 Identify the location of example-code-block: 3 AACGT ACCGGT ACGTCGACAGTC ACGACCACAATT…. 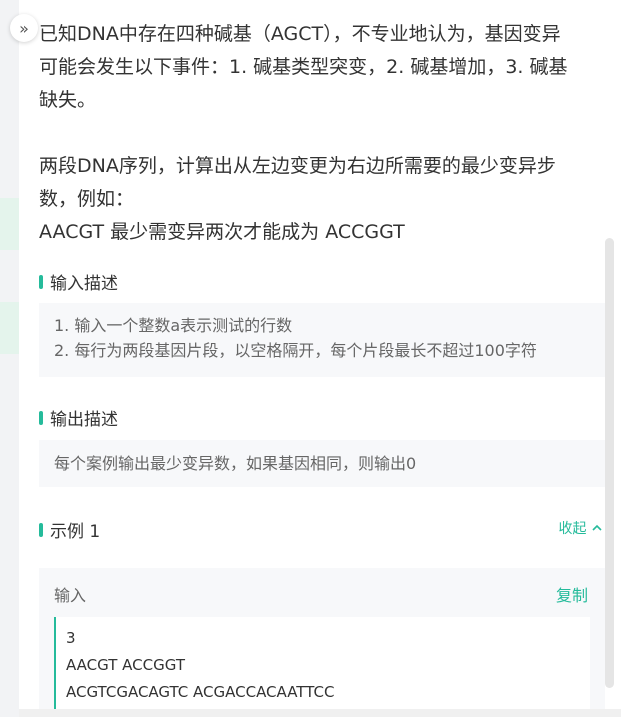
(322, 667).